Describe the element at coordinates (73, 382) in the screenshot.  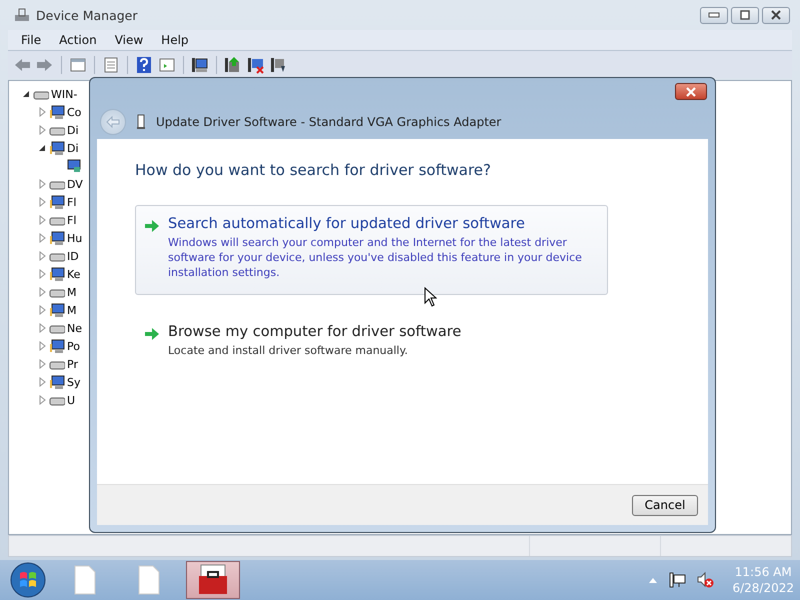
I see `tree-item: Sy` at that location.